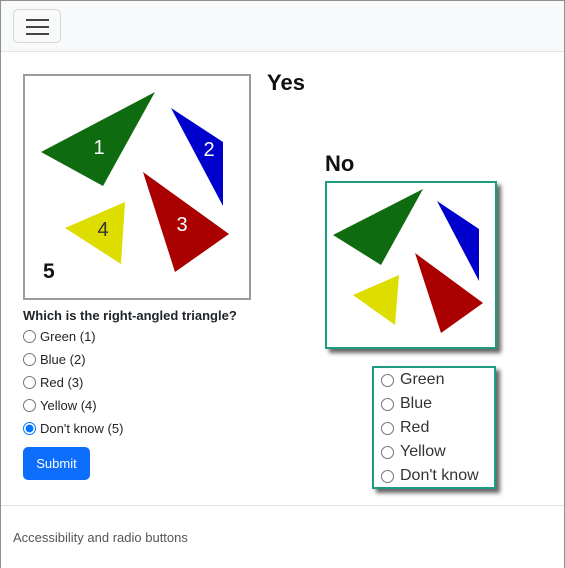 The height and width of the screenshot is (568, 565). What do you see at coordinates (387, 452) in the screenshot?
I see `plain-radio-yellow` at bounding box center [387, 452].